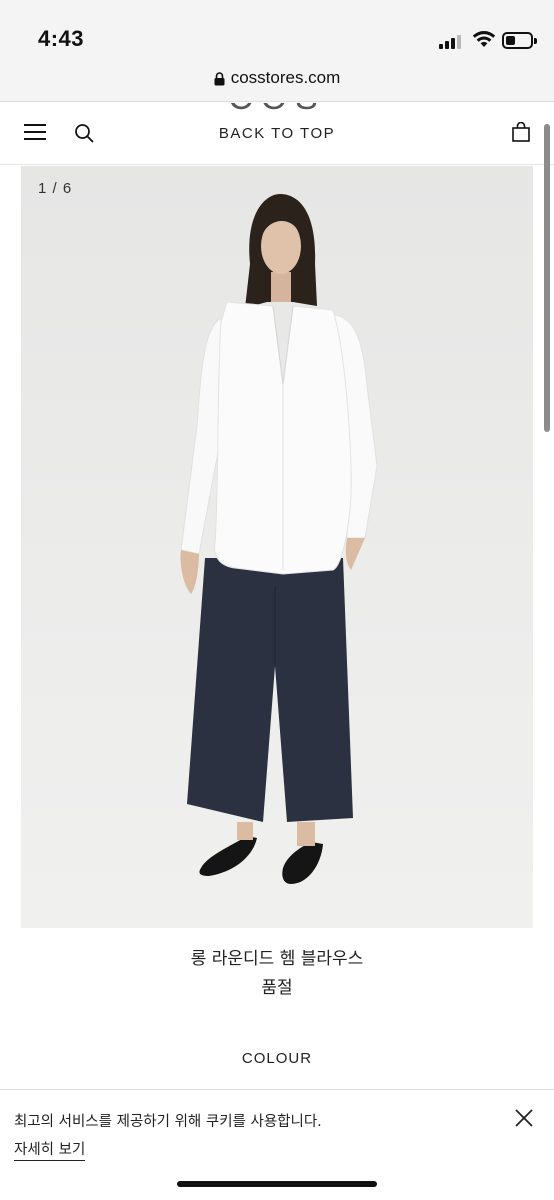  Describe the element at coordinates (521, 132) in the screenshot. I see `bag-icon` at that location.